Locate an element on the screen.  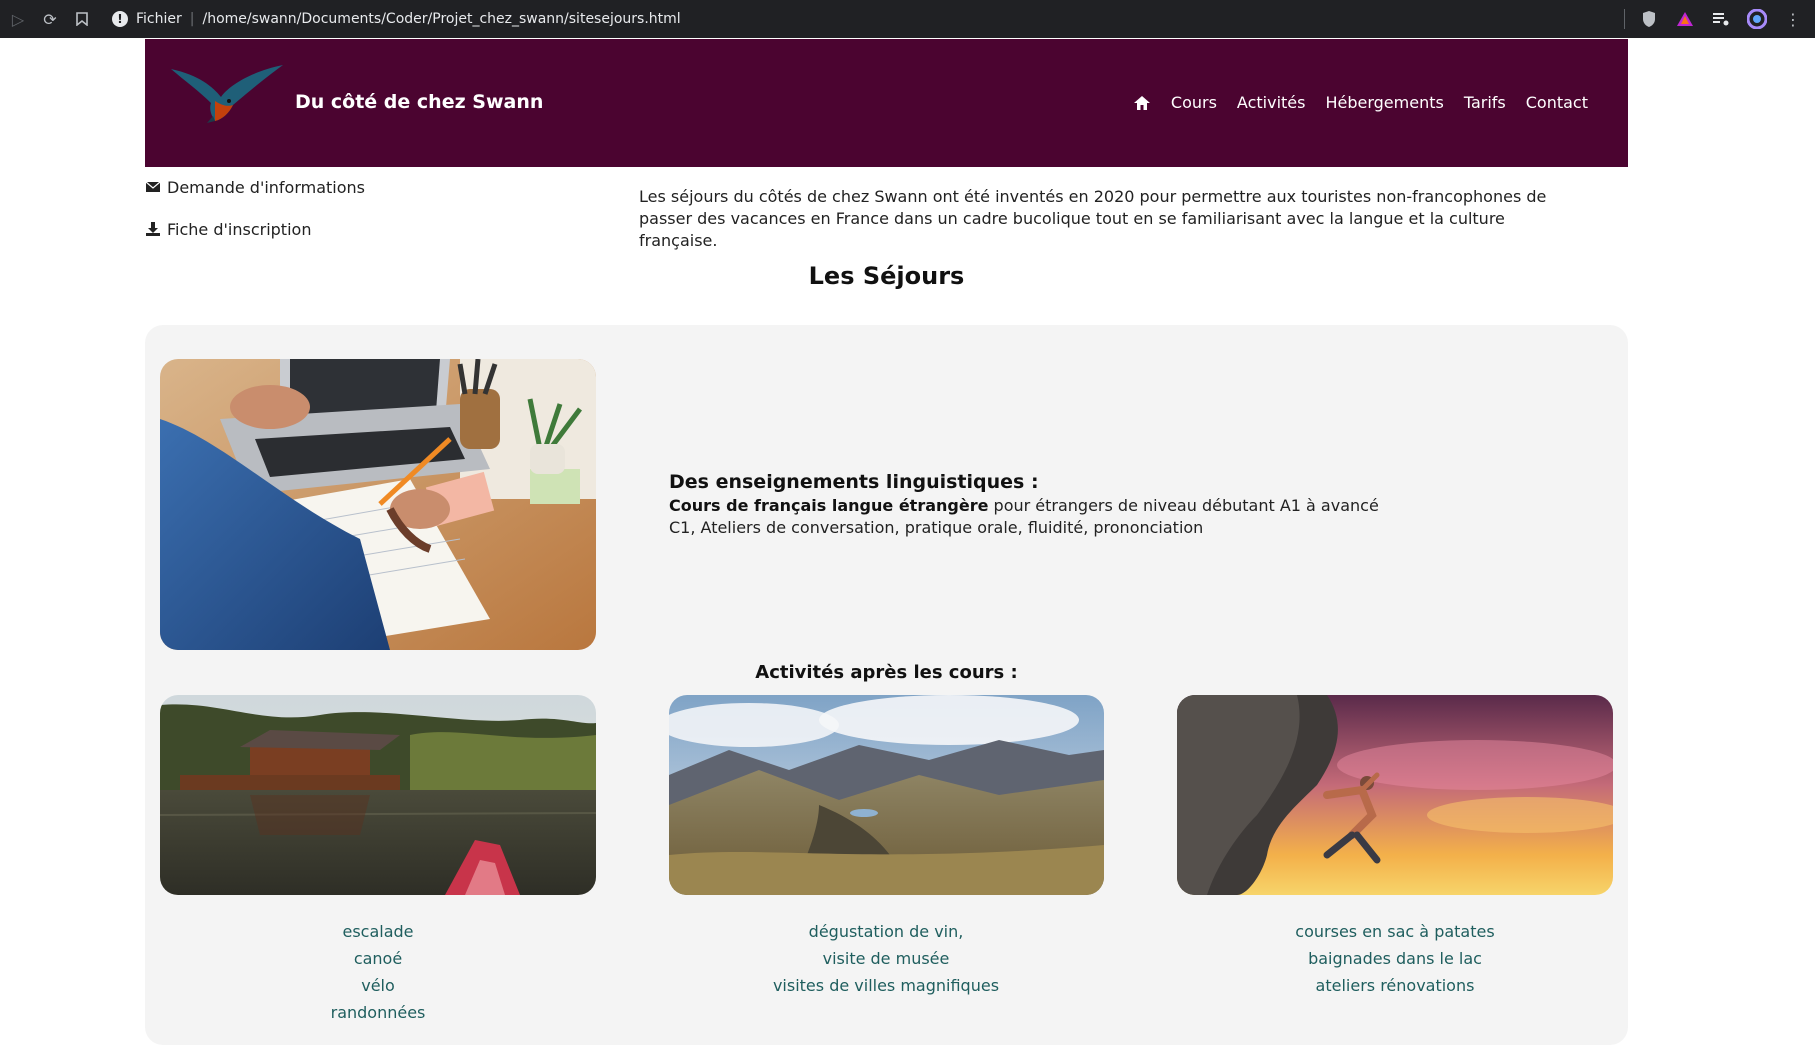
study-photo is located at coordinates (378, 504).